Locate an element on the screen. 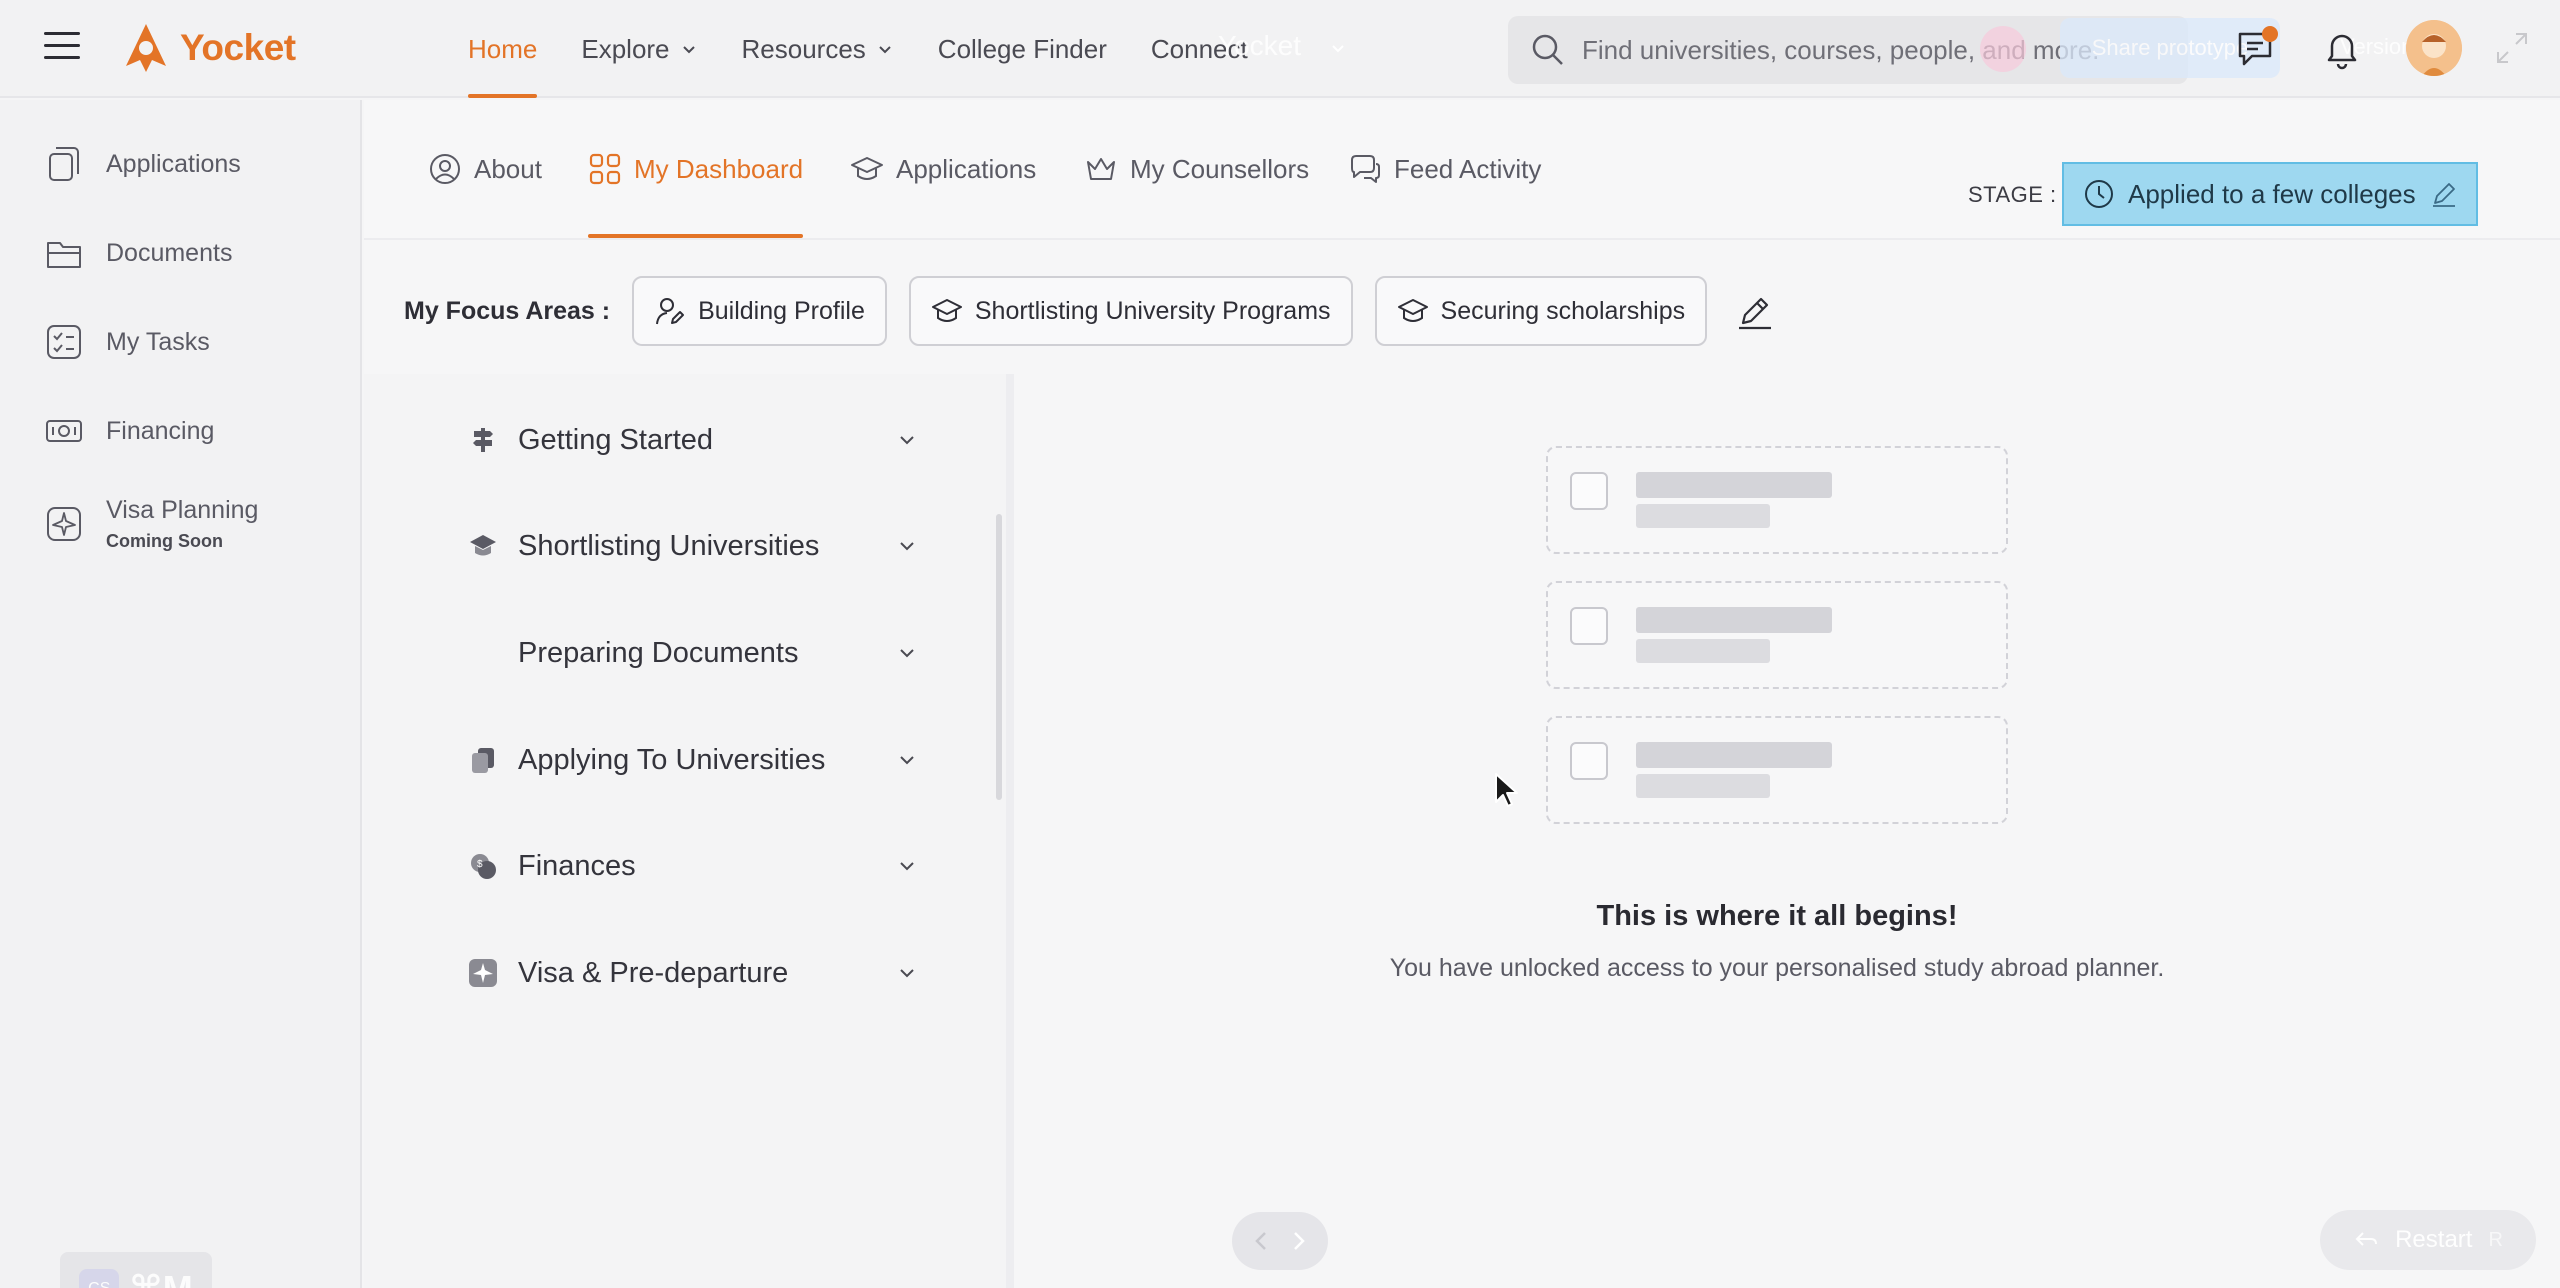 The height and width of the screenshot is (1288, 2560). stage-selector: Applied to a few colleges is located at coordinates (2270, 194).